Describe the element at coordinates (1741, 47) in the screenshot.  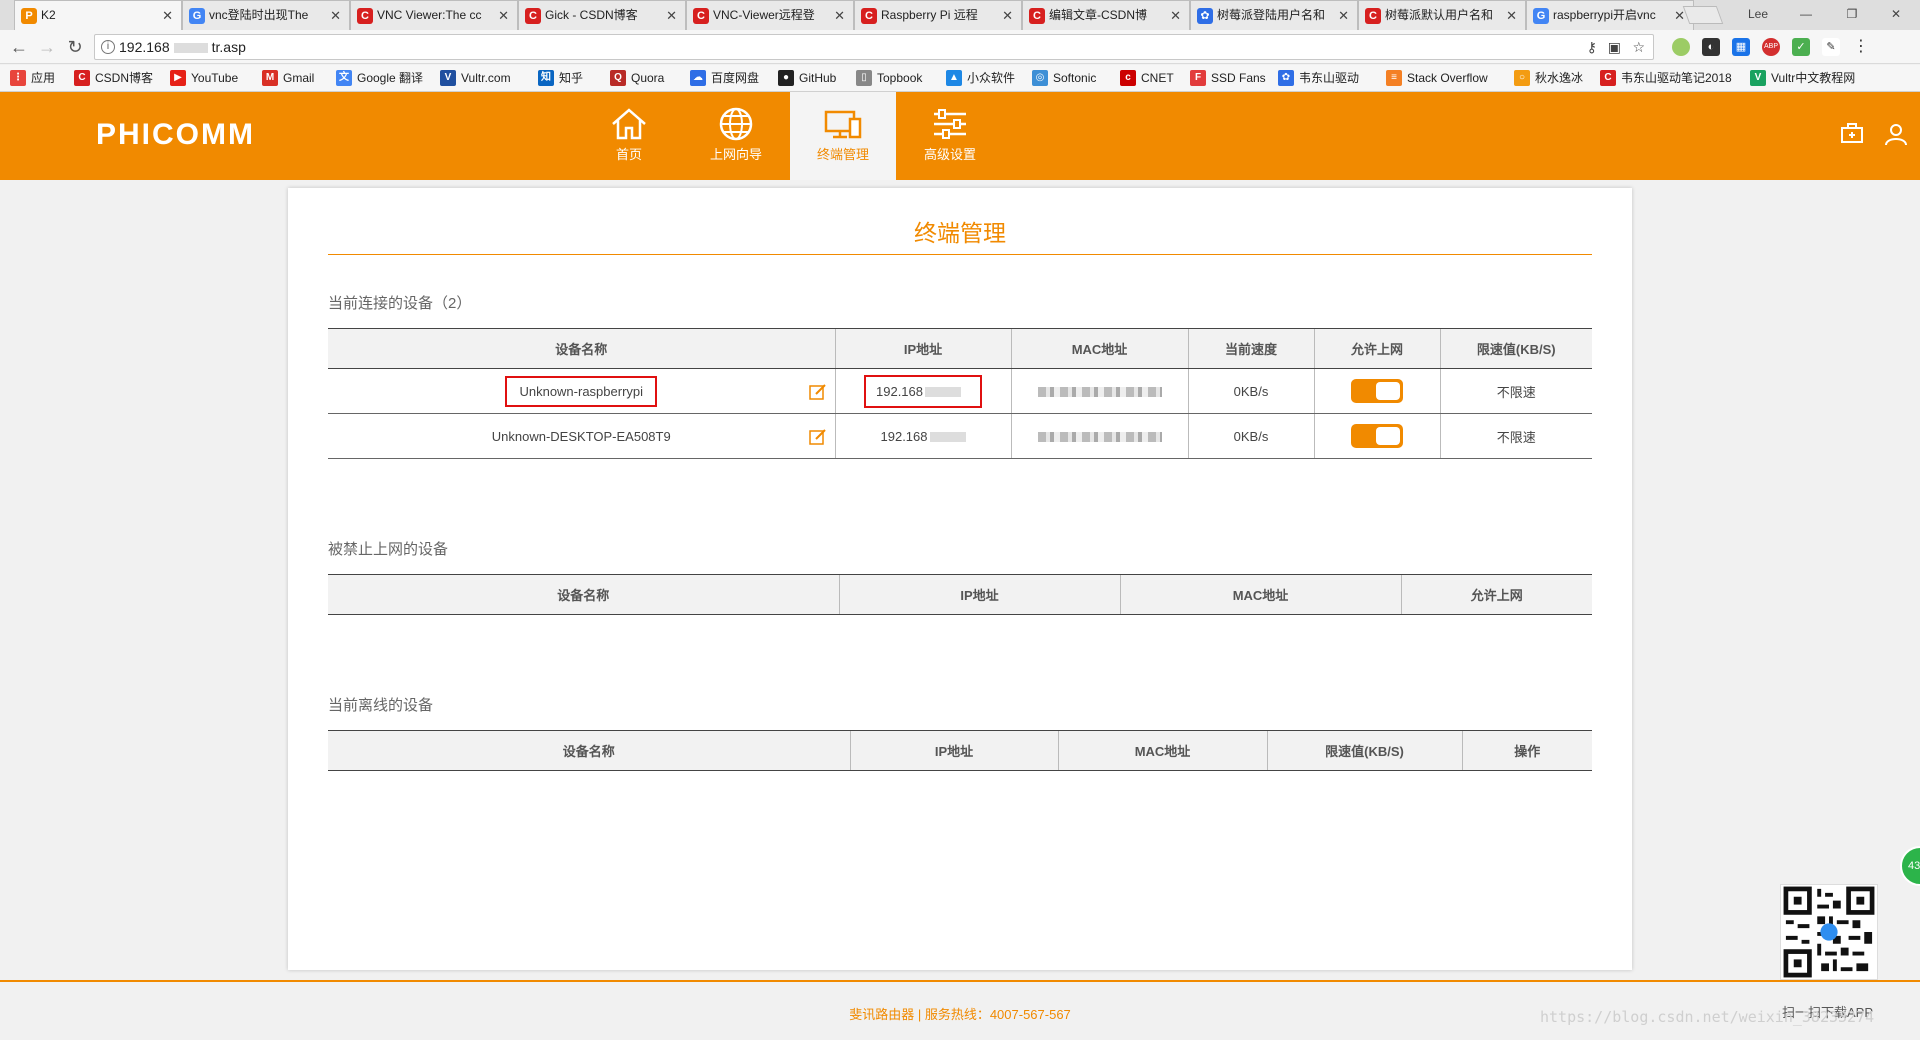
I see `extension-blue-icon: ▦` at that location.